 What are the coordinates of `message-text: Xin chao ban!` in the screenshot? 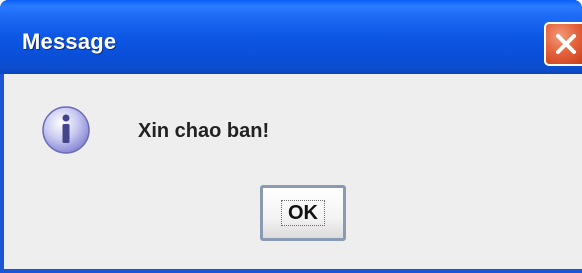 It's located at (204, 131).